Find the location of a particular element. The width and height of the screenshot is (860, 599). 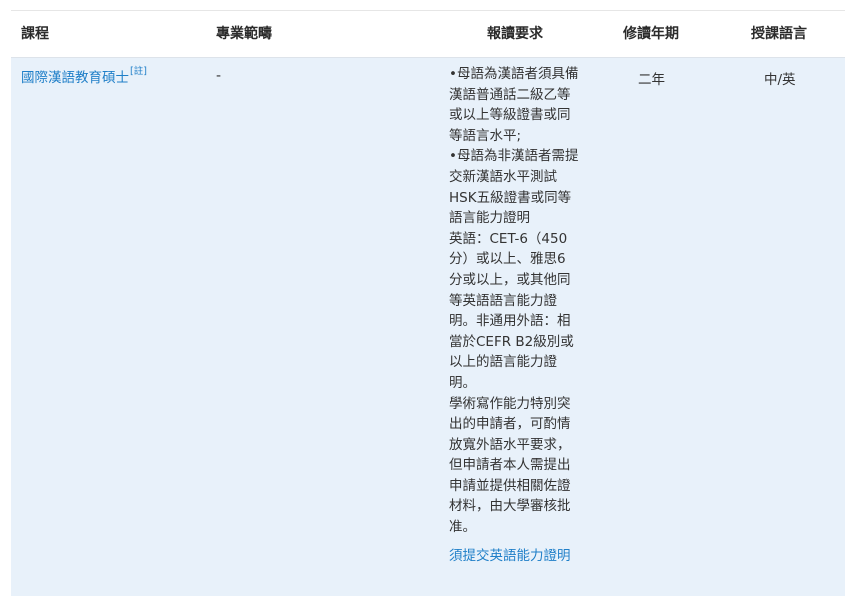

requirement-line: 材料，由大學審核批 is located at coordinates (510, 506).